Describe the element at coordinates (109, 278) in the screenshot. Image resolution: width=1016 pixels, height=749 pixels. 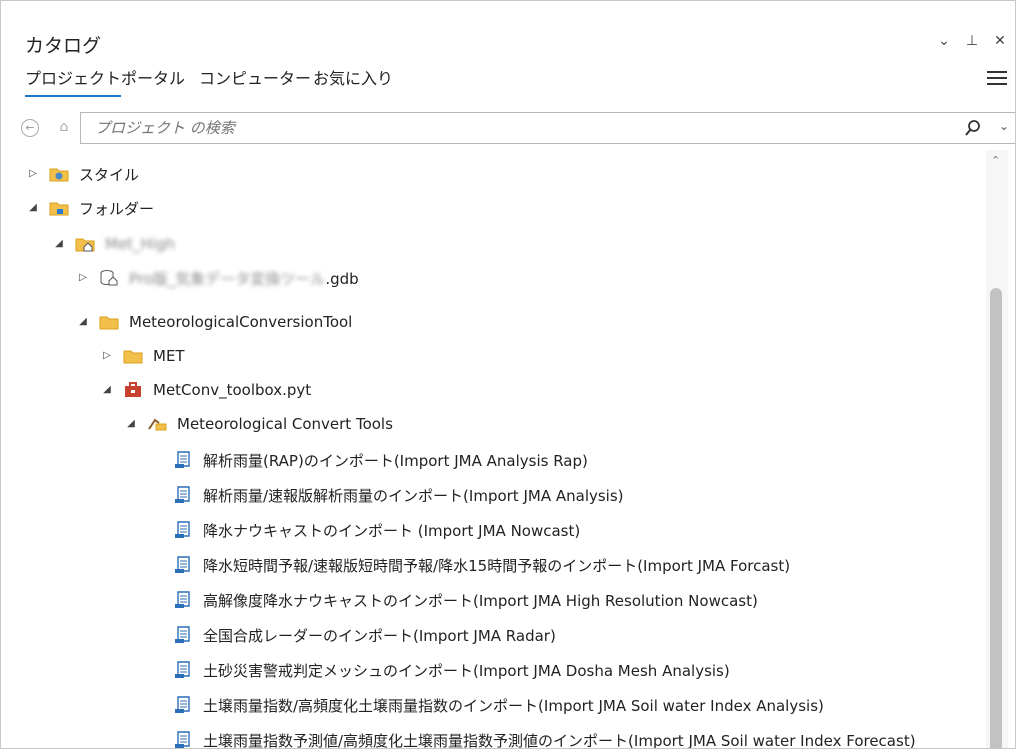
I see `geodatabase-icon` at that location.